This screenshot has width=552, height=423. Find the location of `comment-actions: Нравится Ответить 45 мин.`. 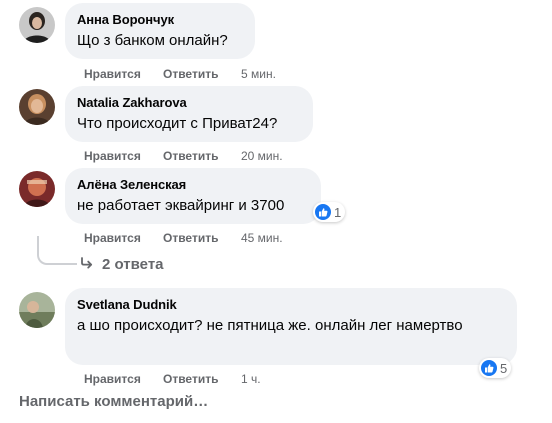

comment-actions: Нравится Ответить 45 мин. is located at coordinates (183, 238).